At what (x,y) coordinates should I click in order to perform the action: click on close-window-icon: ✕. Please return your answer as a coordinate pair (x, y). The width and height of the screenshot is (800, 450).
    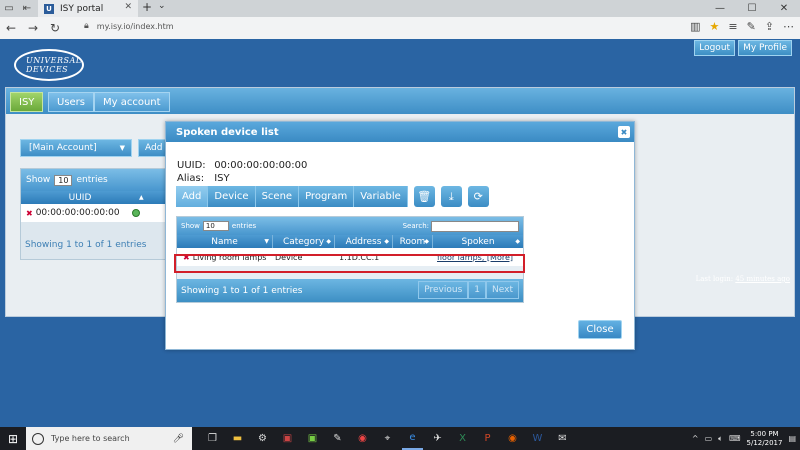
    Looking at the image, I should click on (784, 8).